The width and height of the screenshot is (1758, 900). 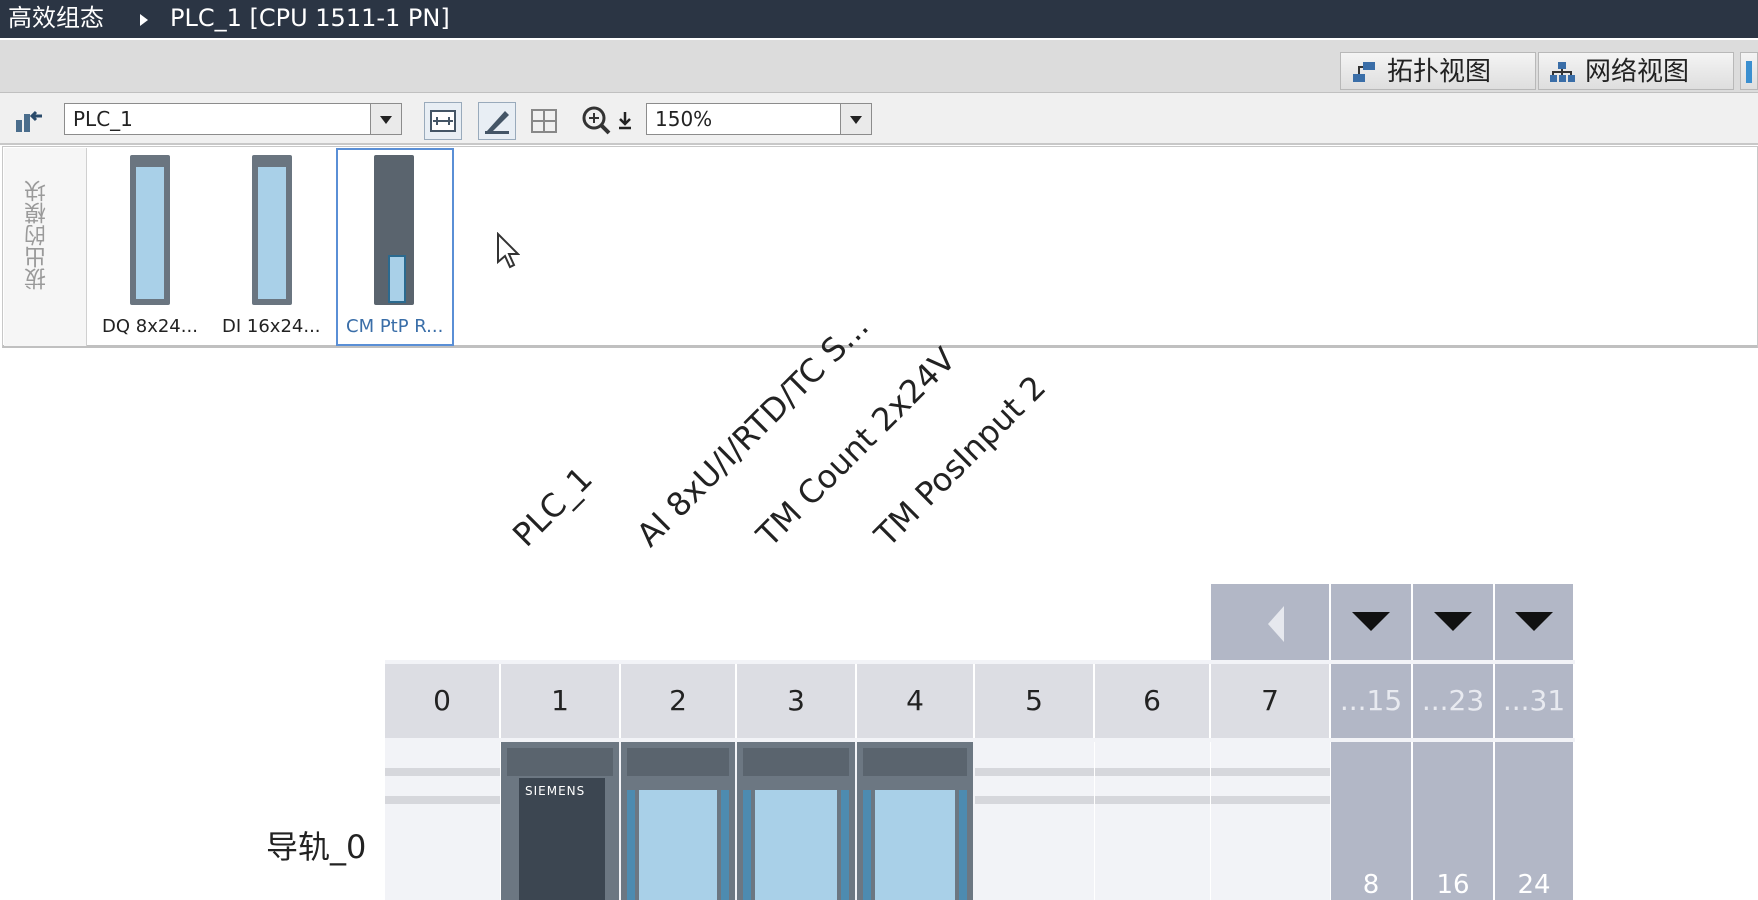 I want to click on zoom-save-icon, so click(x=625, y=121).